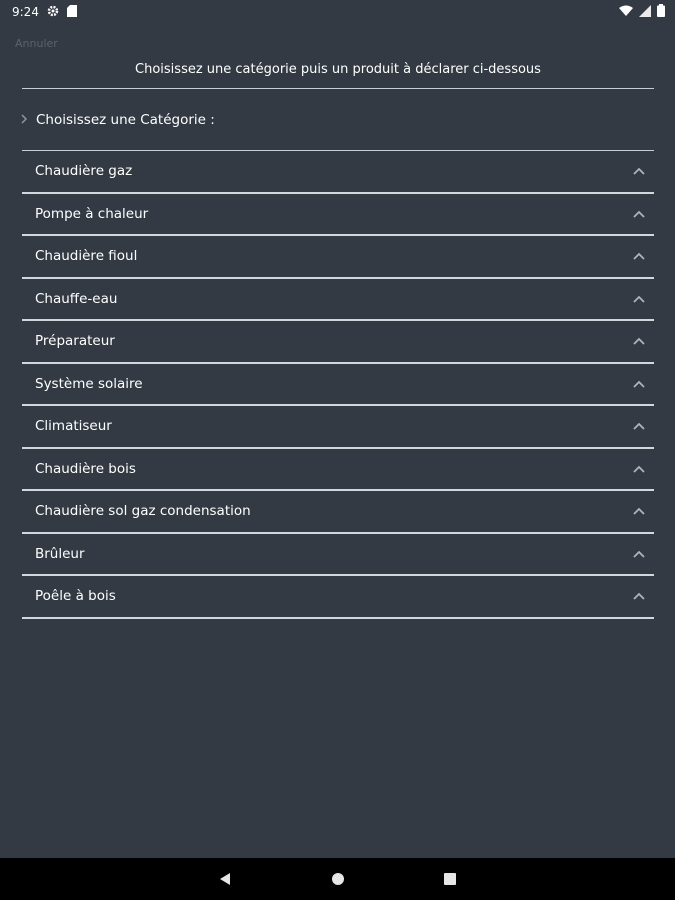  Describe the element at coordinates (60, 553) in the screenshot. I see `category-row-label: Brûleur` at that location.